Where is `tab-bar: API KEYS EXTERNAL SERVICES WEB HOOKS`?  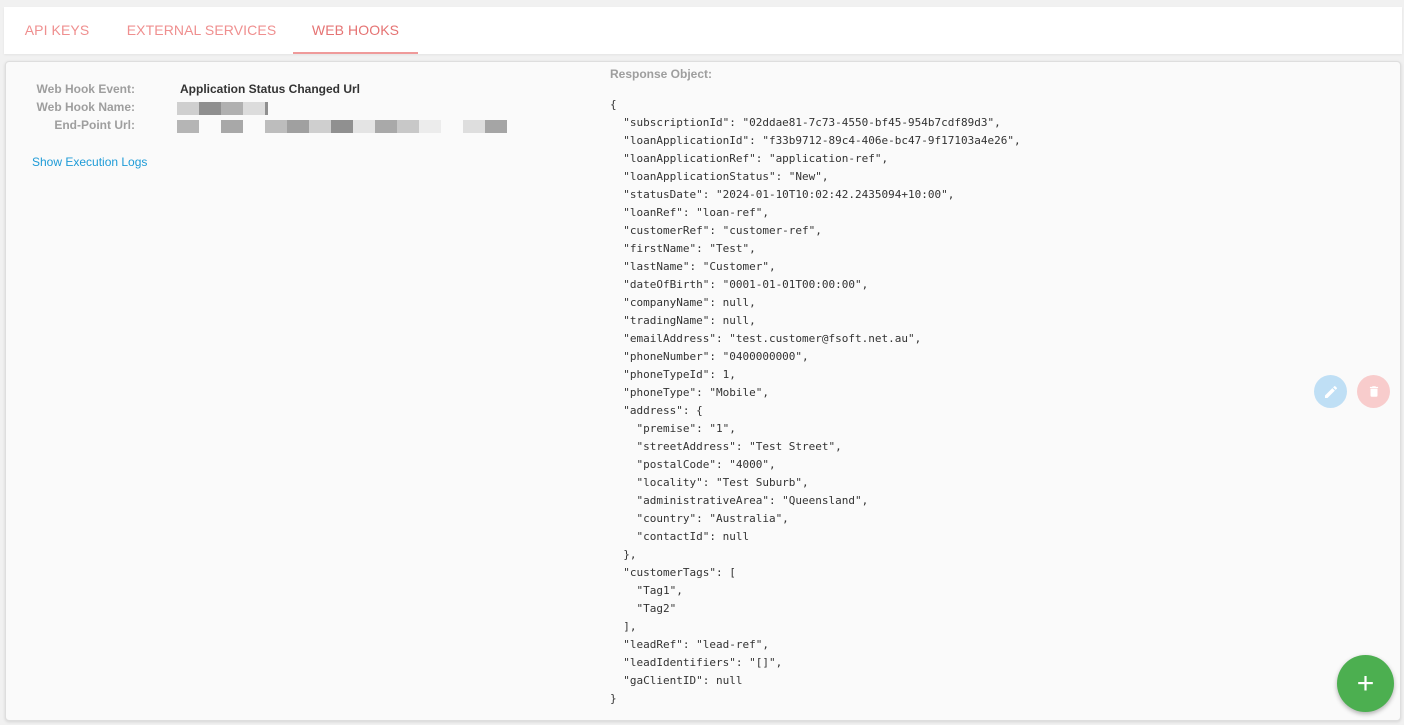
tab-bar: API KEYS EXTERNAL SERVICES WEB HOOKS is located at coordinates (703, 30).